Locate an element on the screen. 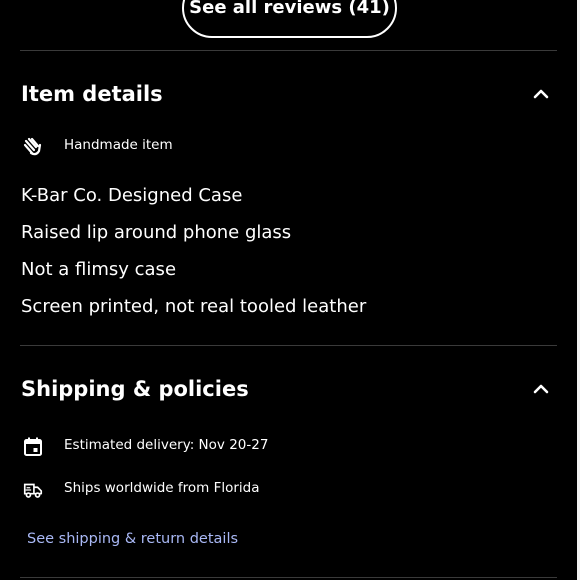  handmade-item-label: Handmade item is located at coordinates (118, 145).